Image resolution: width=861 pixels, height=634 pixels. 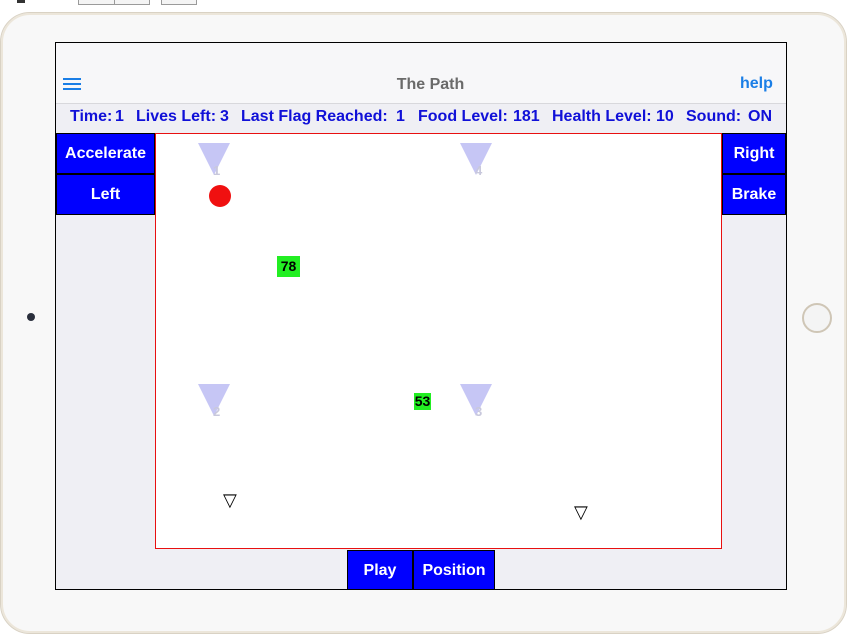 I want to click on page-title: The Path, so click(x=430, y=84).